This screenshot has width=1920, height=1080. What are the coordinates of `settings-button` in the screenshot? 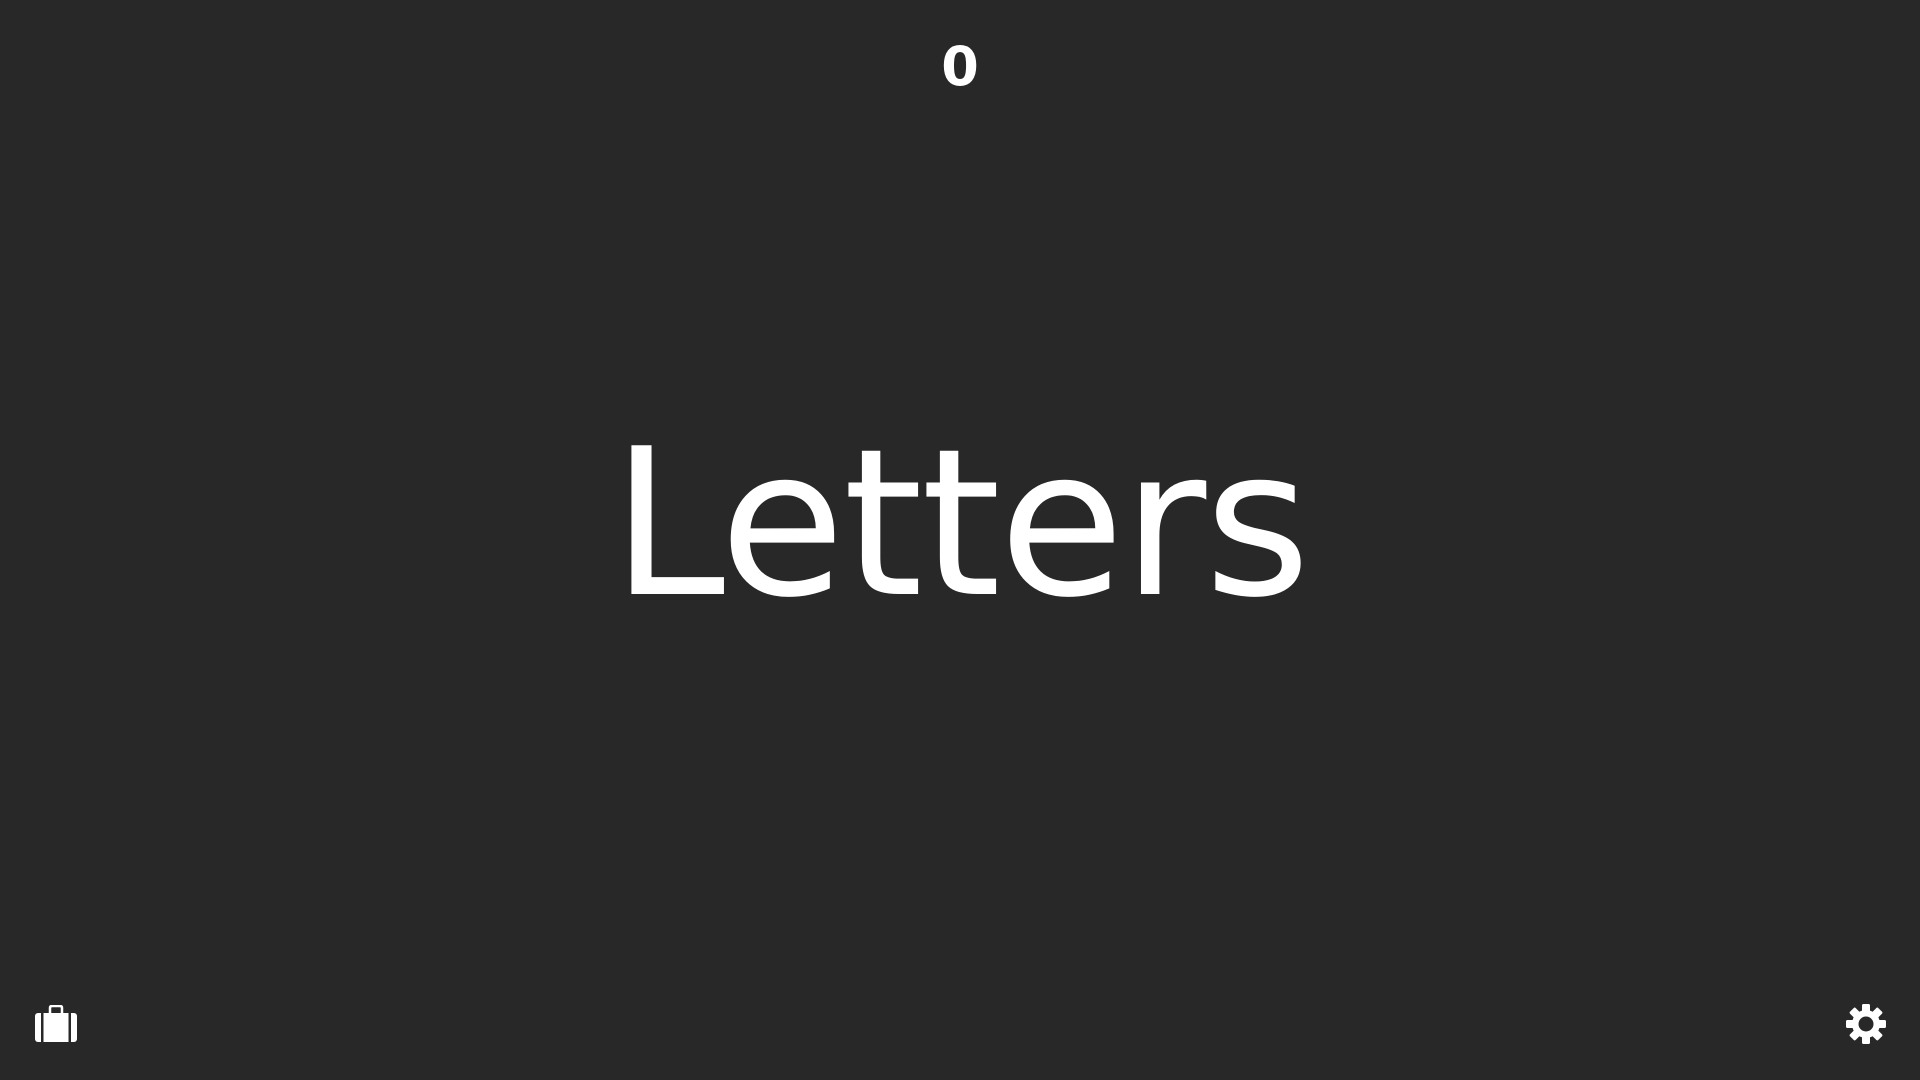 It's located at (1866, 1024).